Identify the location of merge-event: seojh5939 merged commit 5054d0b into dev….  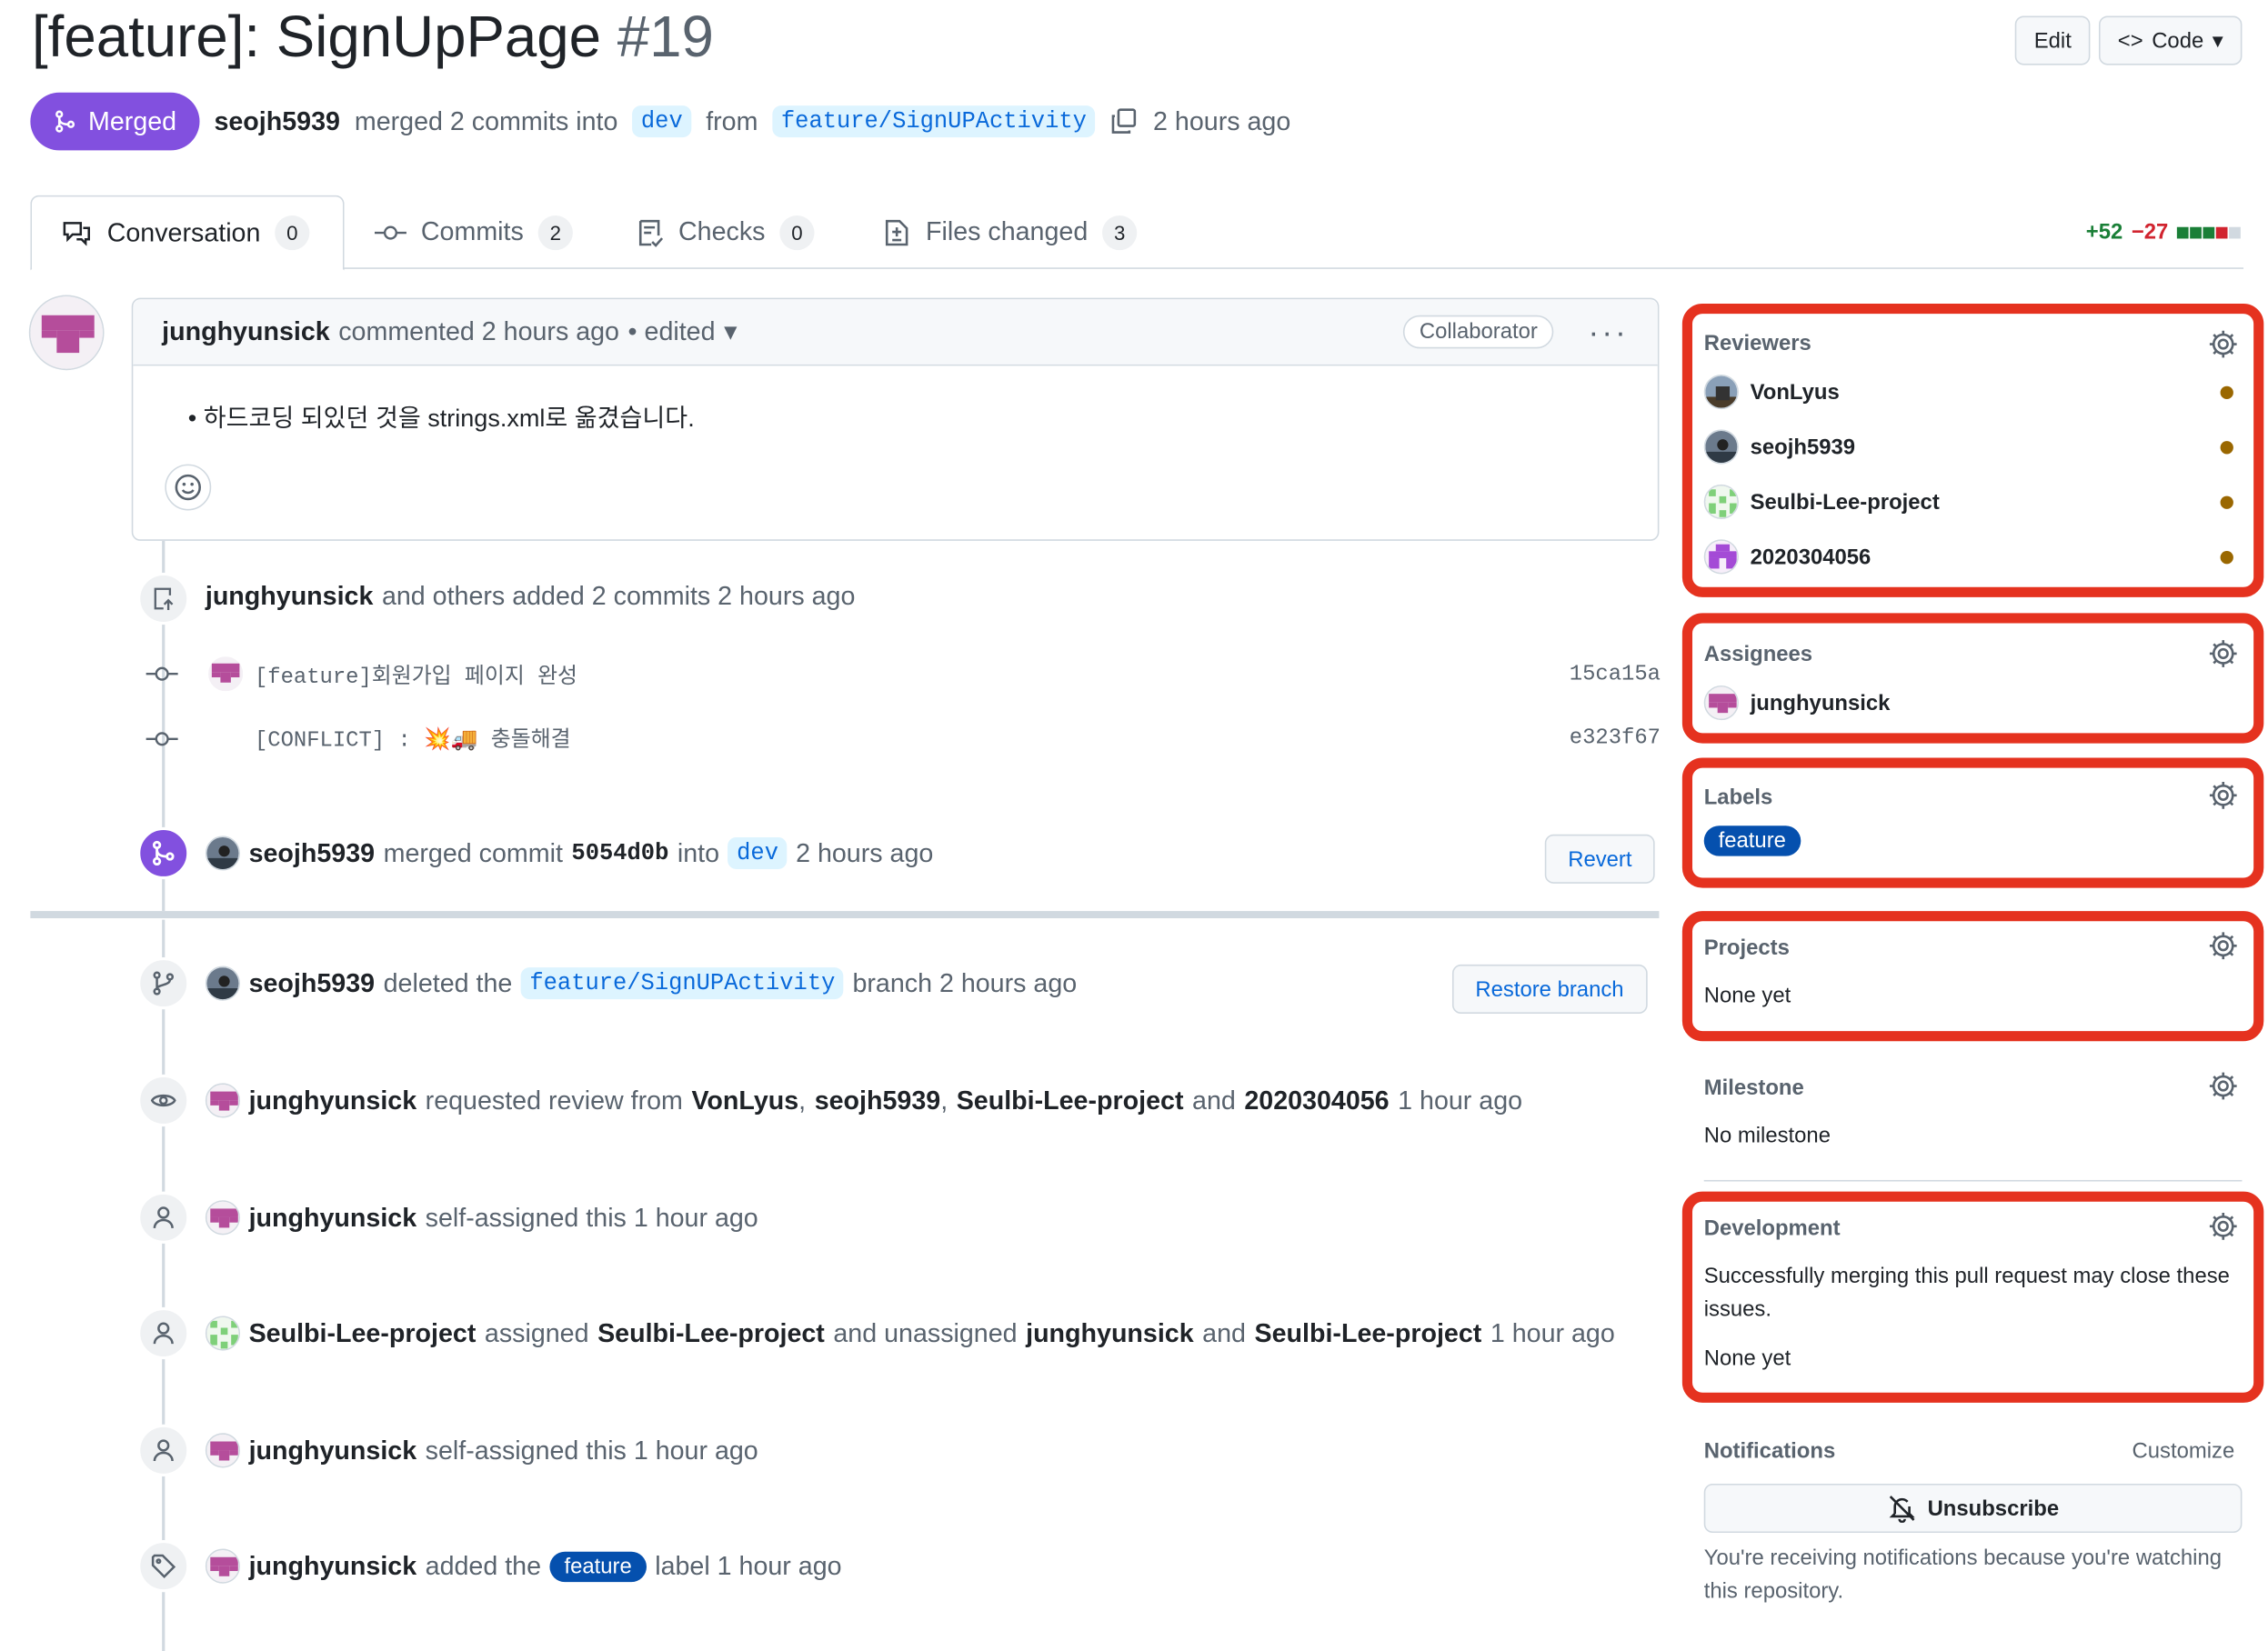
(569, 853).